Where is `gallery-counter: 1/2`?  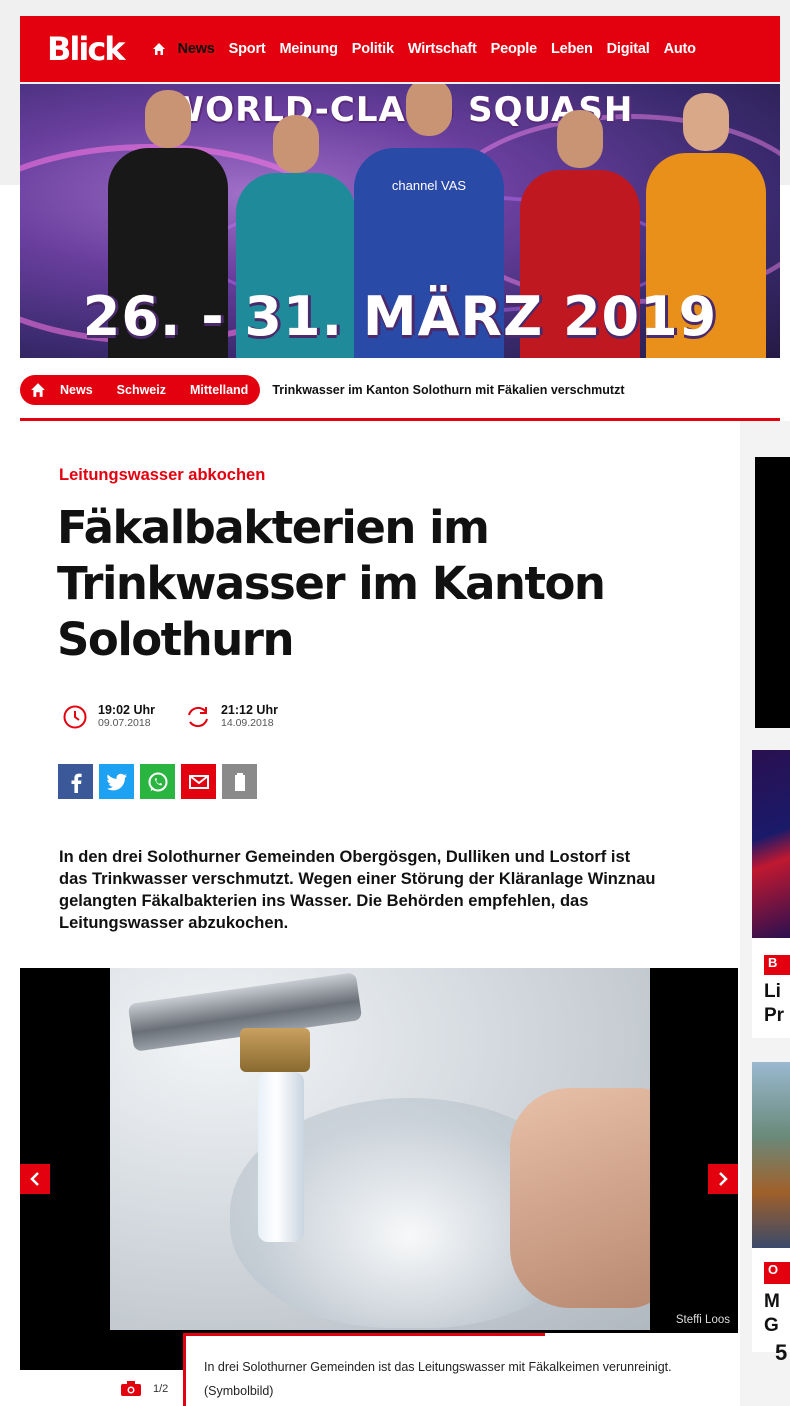
gallery-counter: 1/2 is located at coordinates (144, 1388).